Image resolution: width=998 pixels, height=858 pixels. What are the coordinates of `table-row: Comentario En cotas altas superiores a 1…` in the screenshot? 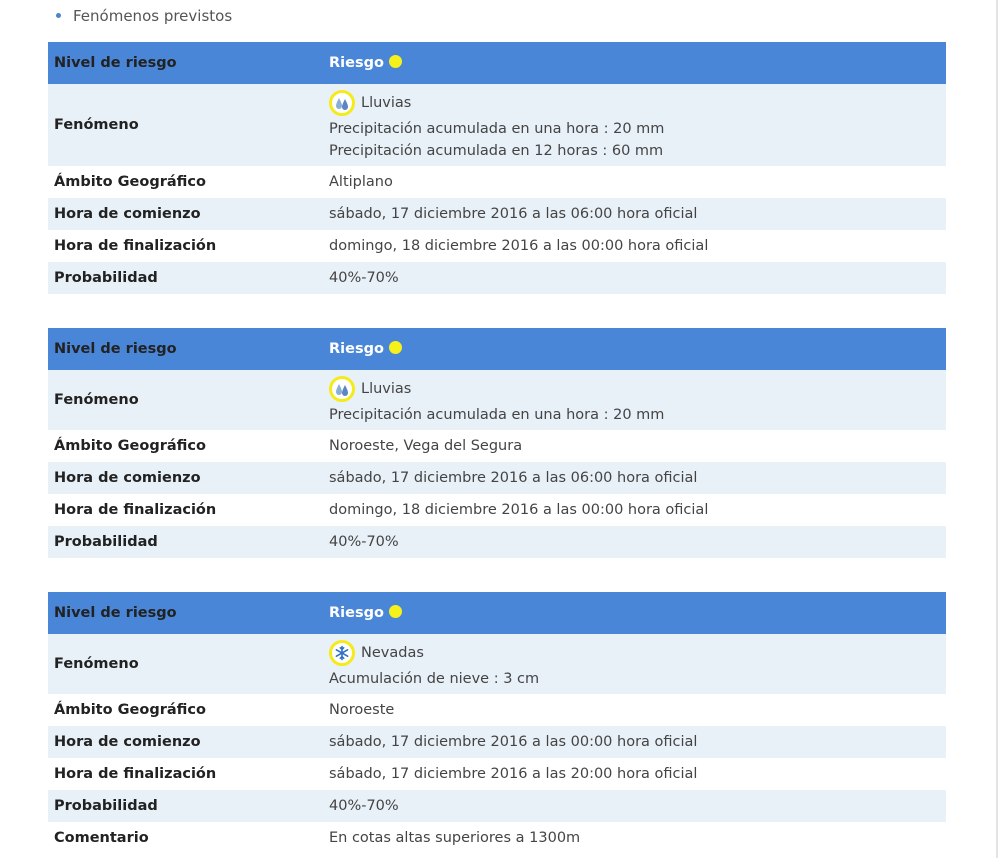 It's located at (497, 838).